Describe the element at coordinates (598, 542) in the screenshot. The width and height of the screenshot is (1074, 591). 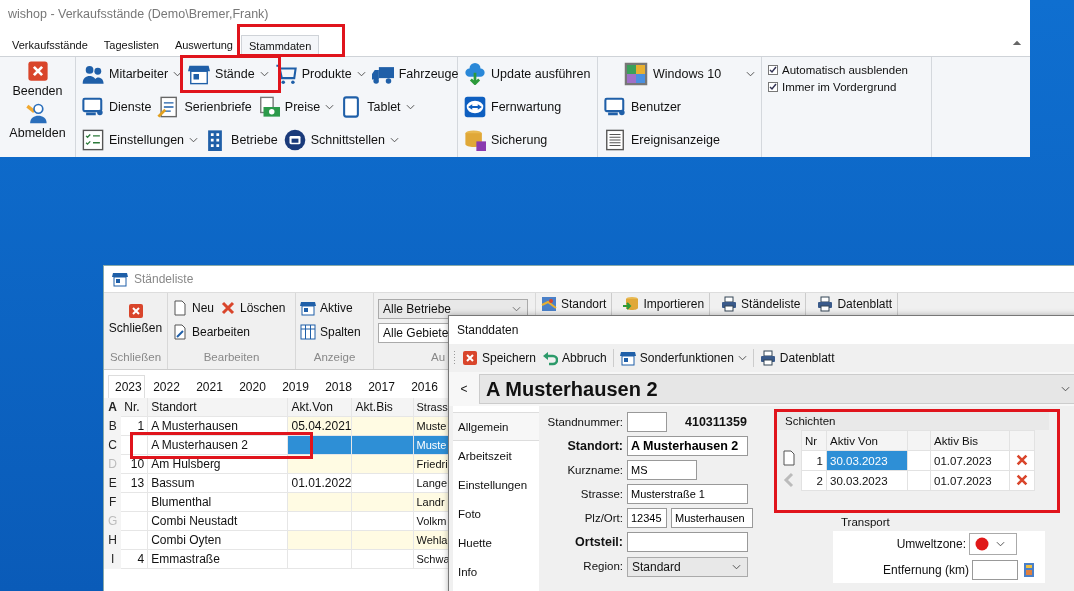
I see `field-label: Ortsteil:` at that location.